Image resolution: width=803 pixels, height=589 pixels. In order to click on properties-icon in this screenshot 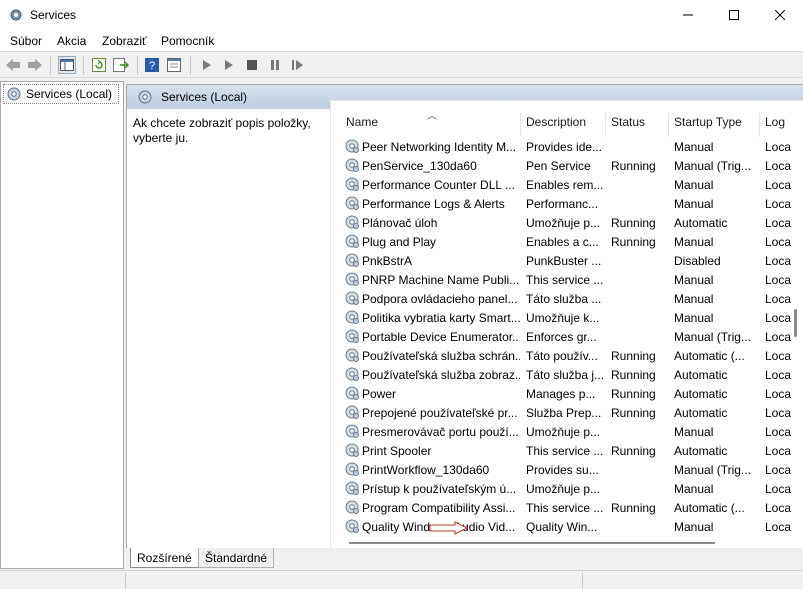, I will do `click(174, 65)`.